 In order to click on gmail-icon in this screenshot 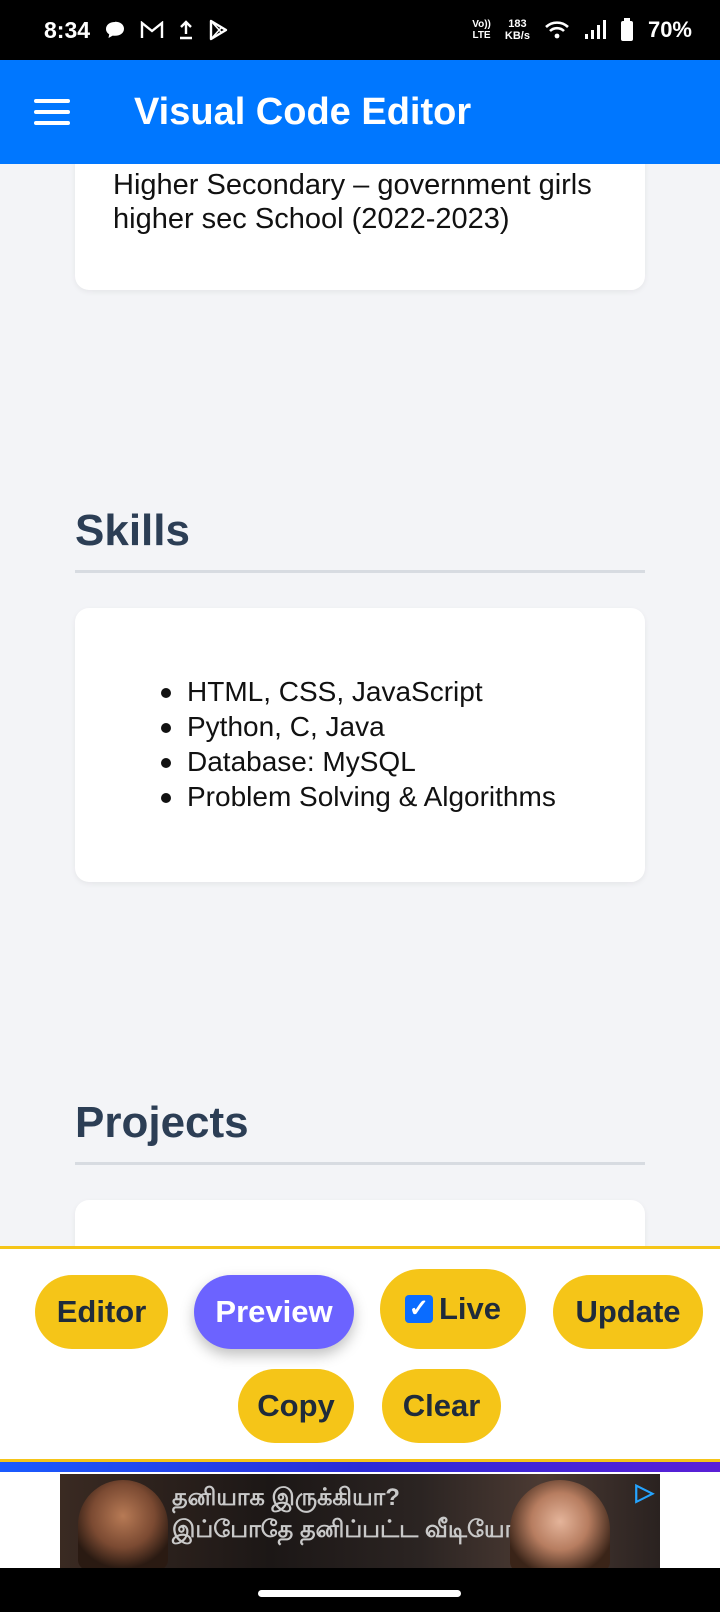, I will do `click(152, 30)`.